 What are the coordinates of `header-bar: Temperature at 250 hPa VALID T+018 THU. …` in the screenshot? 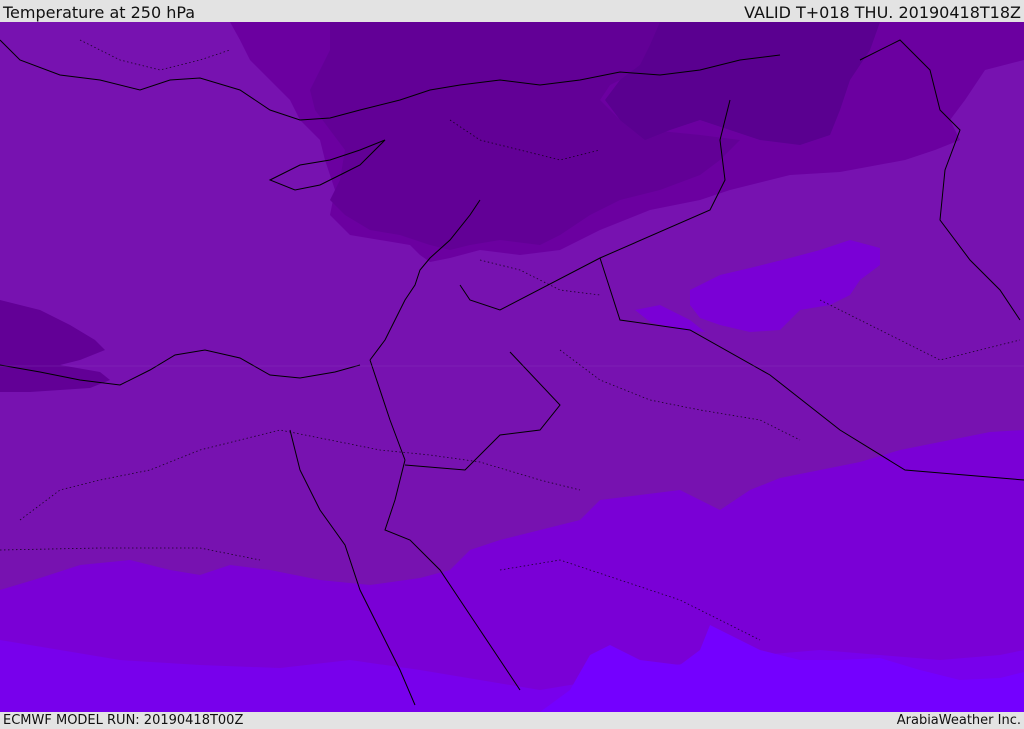 It's located at (512, 11).